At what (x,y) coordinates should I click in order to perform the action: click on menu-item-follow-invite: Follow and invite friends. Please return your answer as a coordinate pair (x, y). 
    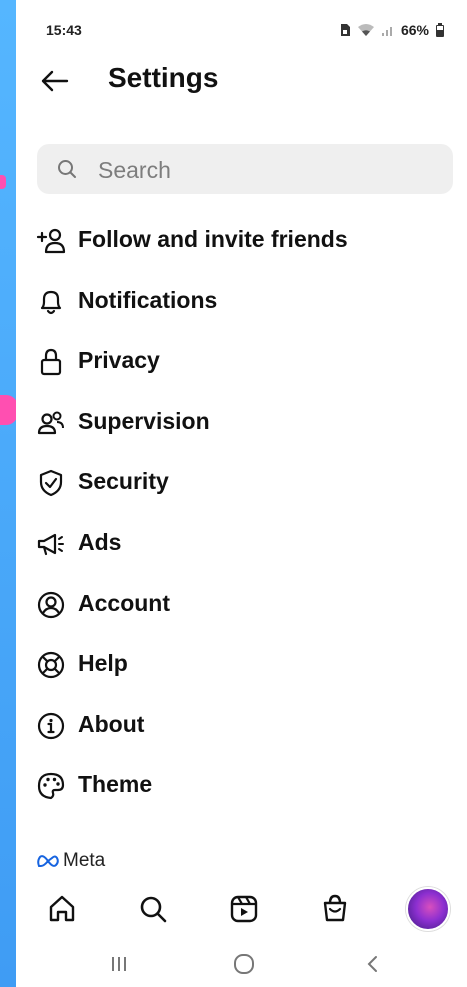
    Looking at the image, I should click on (241, 240).